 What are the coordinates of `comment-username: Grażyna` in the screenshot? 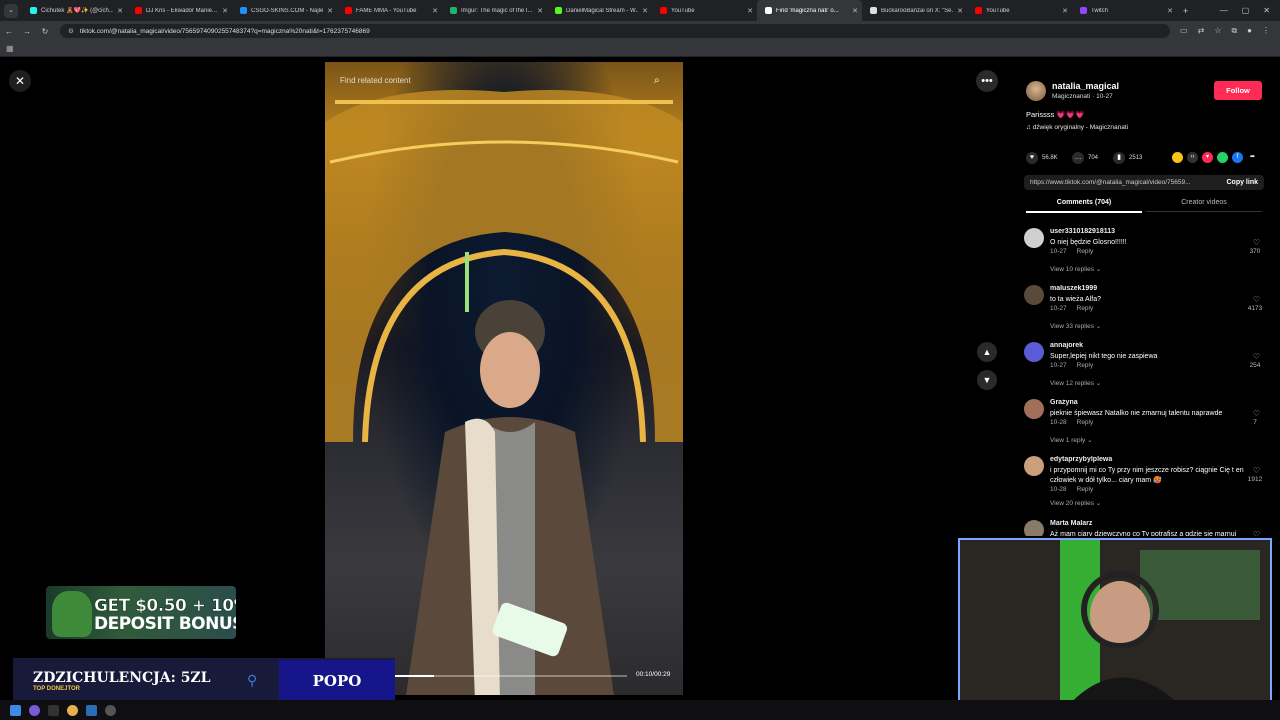 It's located at (1064, 402).